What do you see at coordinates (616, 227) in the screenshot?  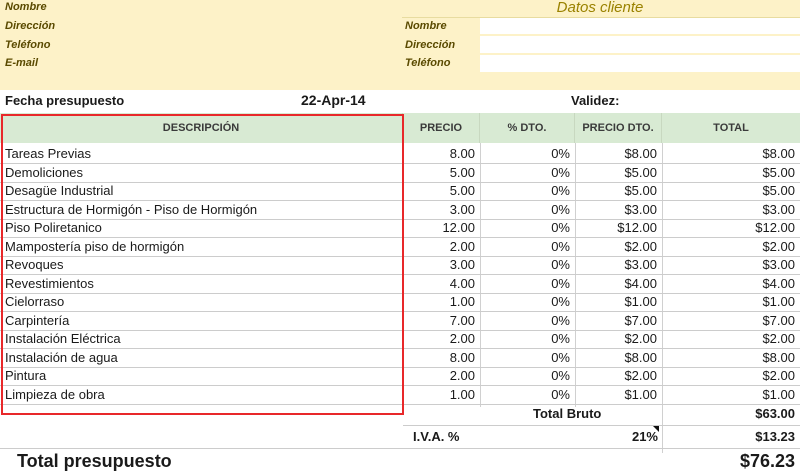 I see `row-precio-dto: $12.00` at bounding box center [616, 227].